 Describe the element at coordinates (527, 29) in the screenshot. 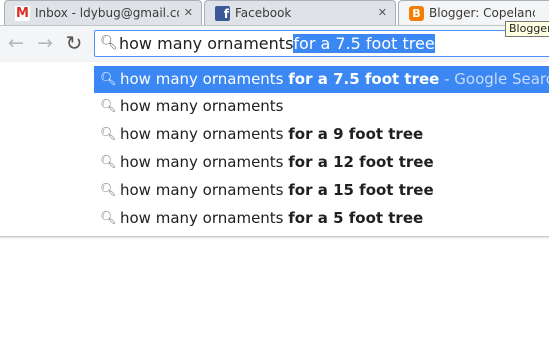

I see `tab-tooltip: Blogger` at that location.